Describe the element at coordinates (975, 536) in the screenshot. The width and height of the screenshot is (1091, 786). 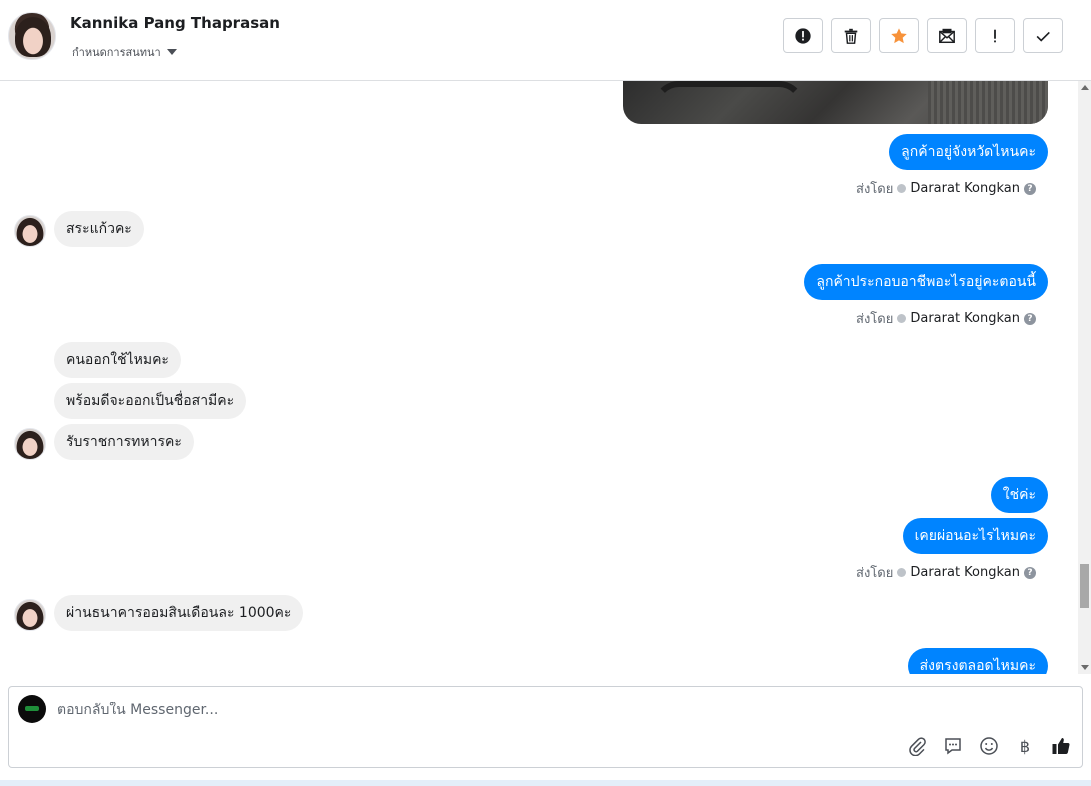
I see `outgoing-message: เคยผ่อนอะไรไหมคะ` at that location.